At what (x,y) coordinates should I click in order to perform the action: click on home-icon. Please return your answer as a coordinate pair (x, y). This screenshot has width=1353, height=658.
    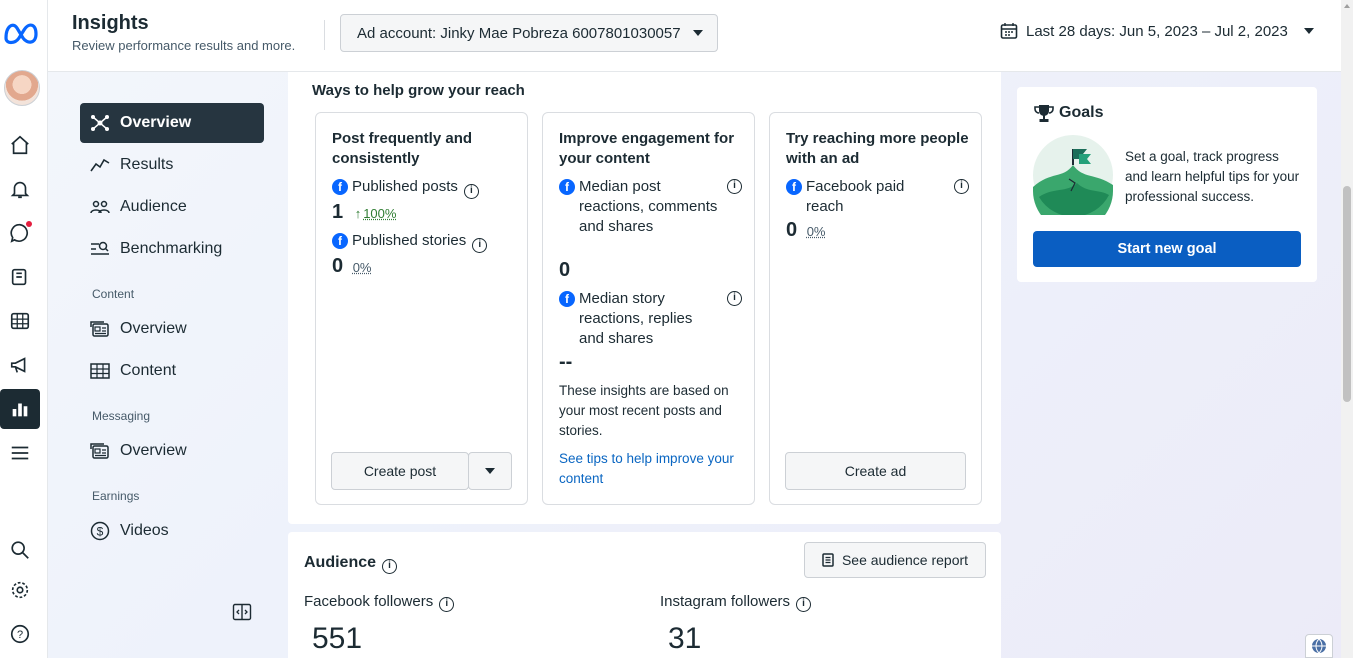
    Looking at the image, I should click on (20, 145).